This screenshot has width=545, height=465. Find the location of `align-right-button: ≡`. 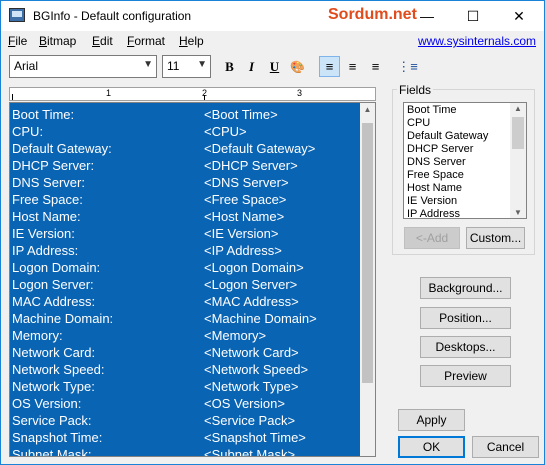

align-right-button: ≡ is located at coordinates (375, 66).